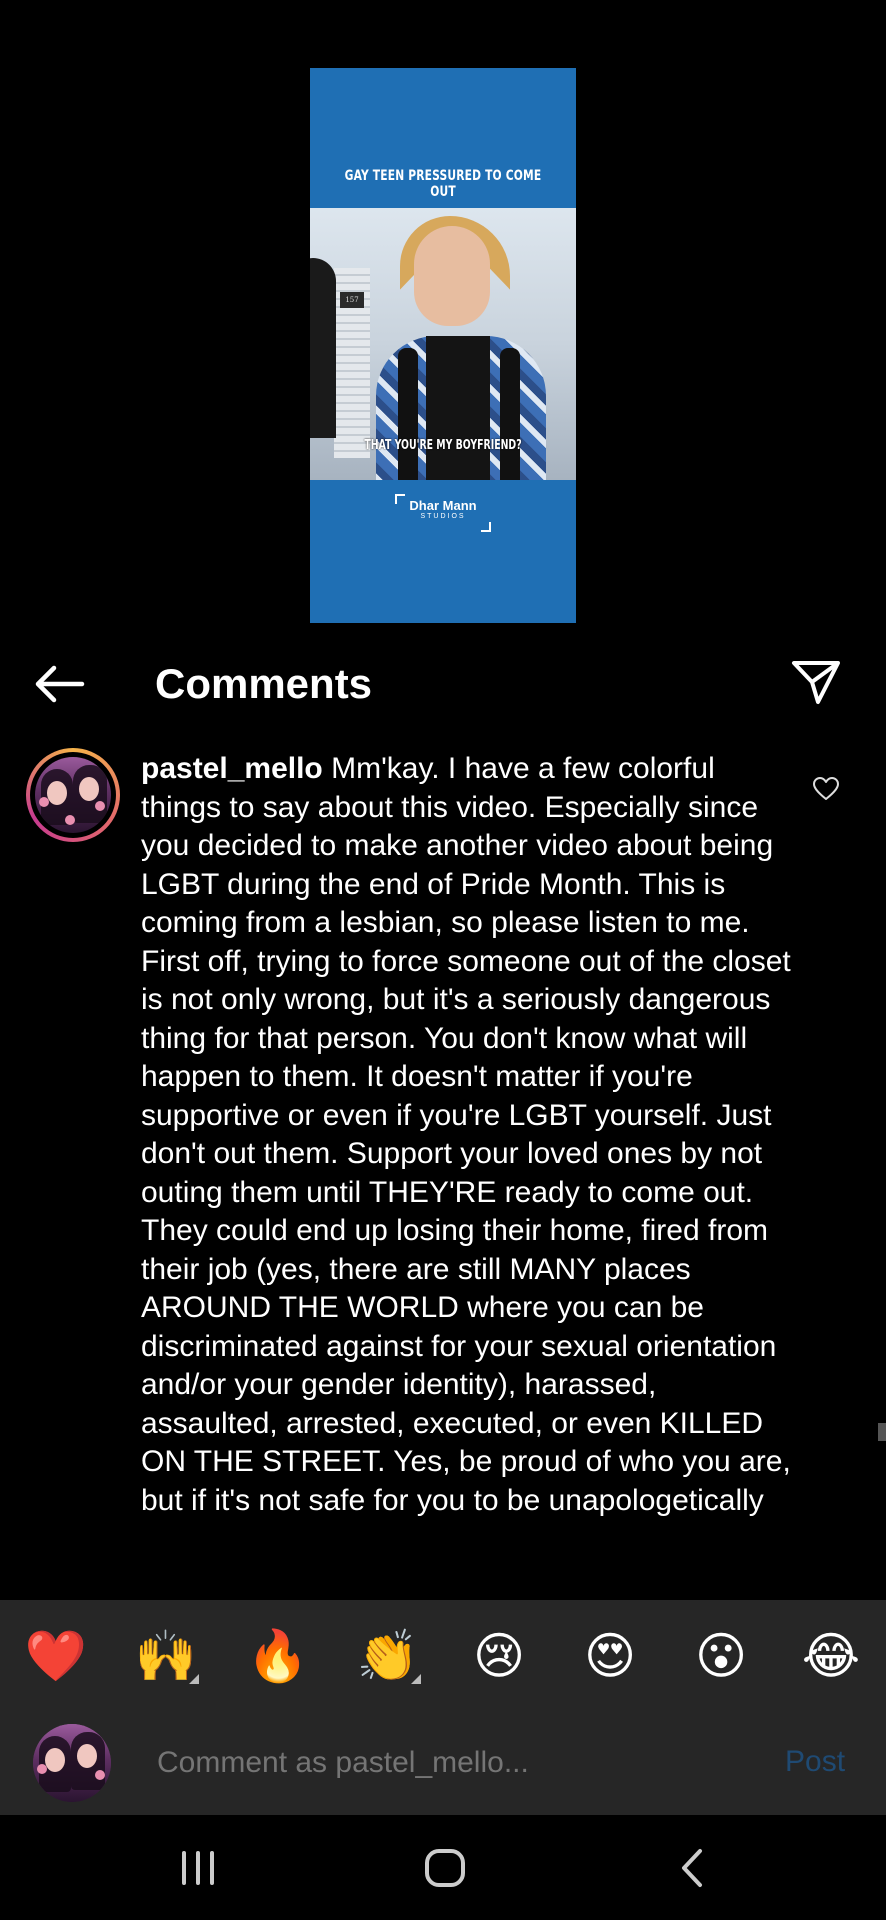 The width and height of the screenshot is (886, 1920). I want to click on video-caption-bottom: THAT YOU'RE MY BOYFRIEND?, so click(443, 445).